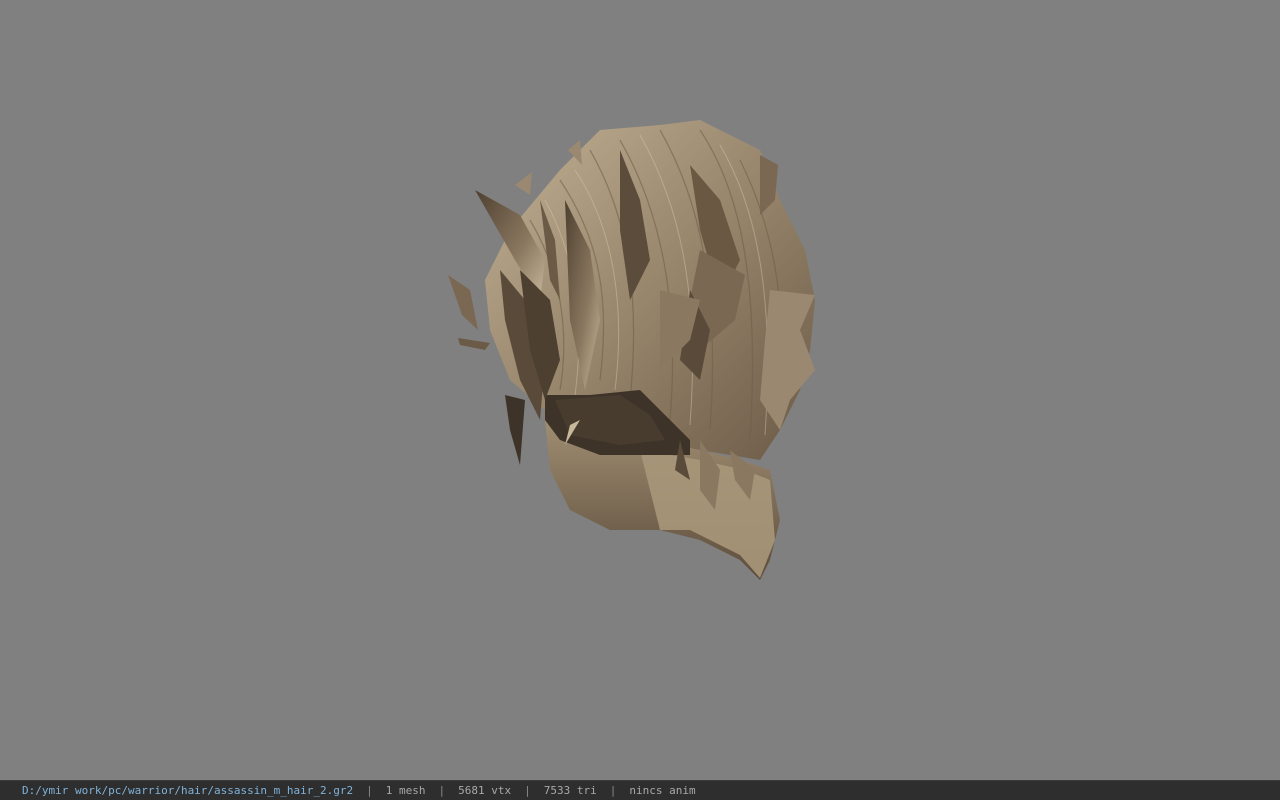 This screenshot has height=800, width=1280. I want to click on triangle-count: 7533 tri, so click(570, 790).